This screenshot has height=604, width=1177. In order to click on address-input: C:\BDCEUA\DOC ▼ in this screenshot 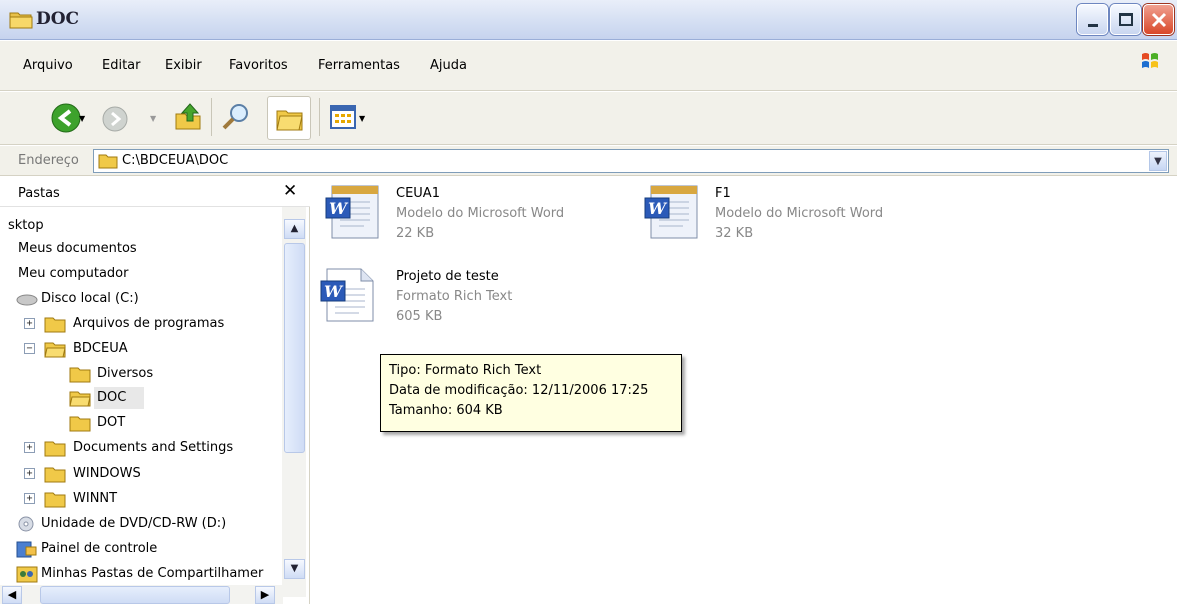, I will do `click(631, 161)`.